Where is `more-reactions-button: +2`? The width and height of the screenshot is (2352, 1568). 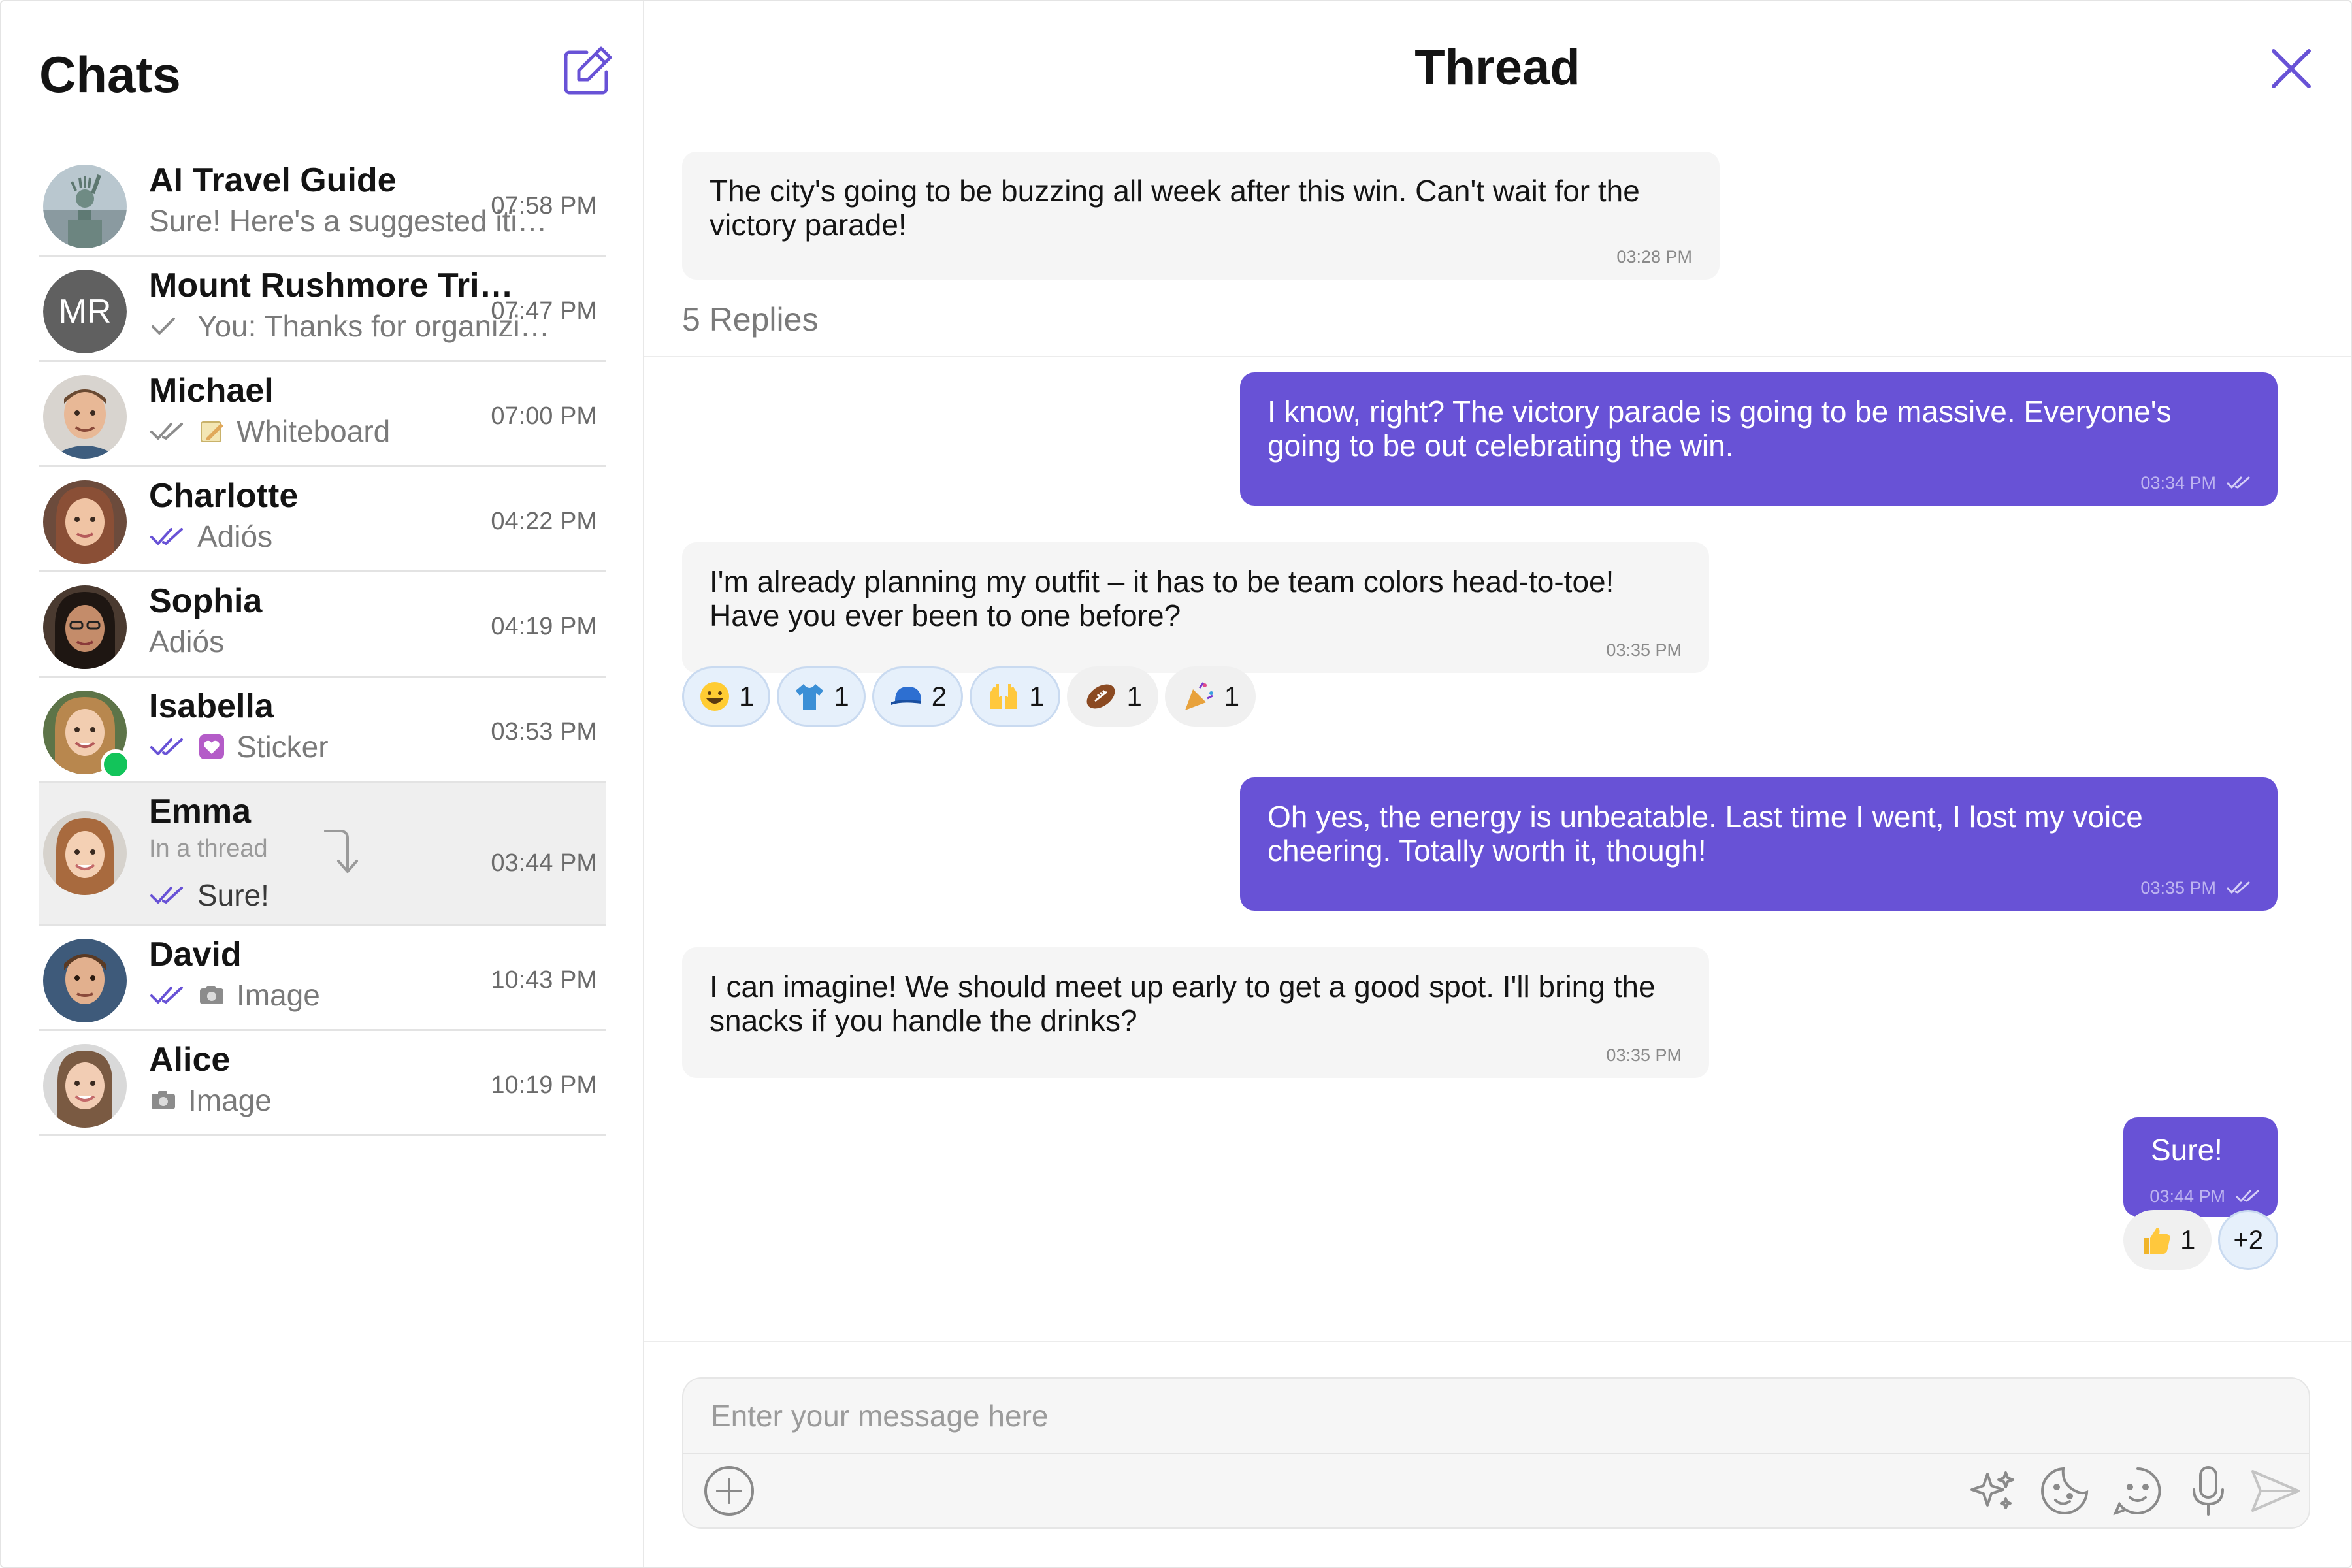
more-reactions-button: +2 is located at coordinates (2248, 1240).